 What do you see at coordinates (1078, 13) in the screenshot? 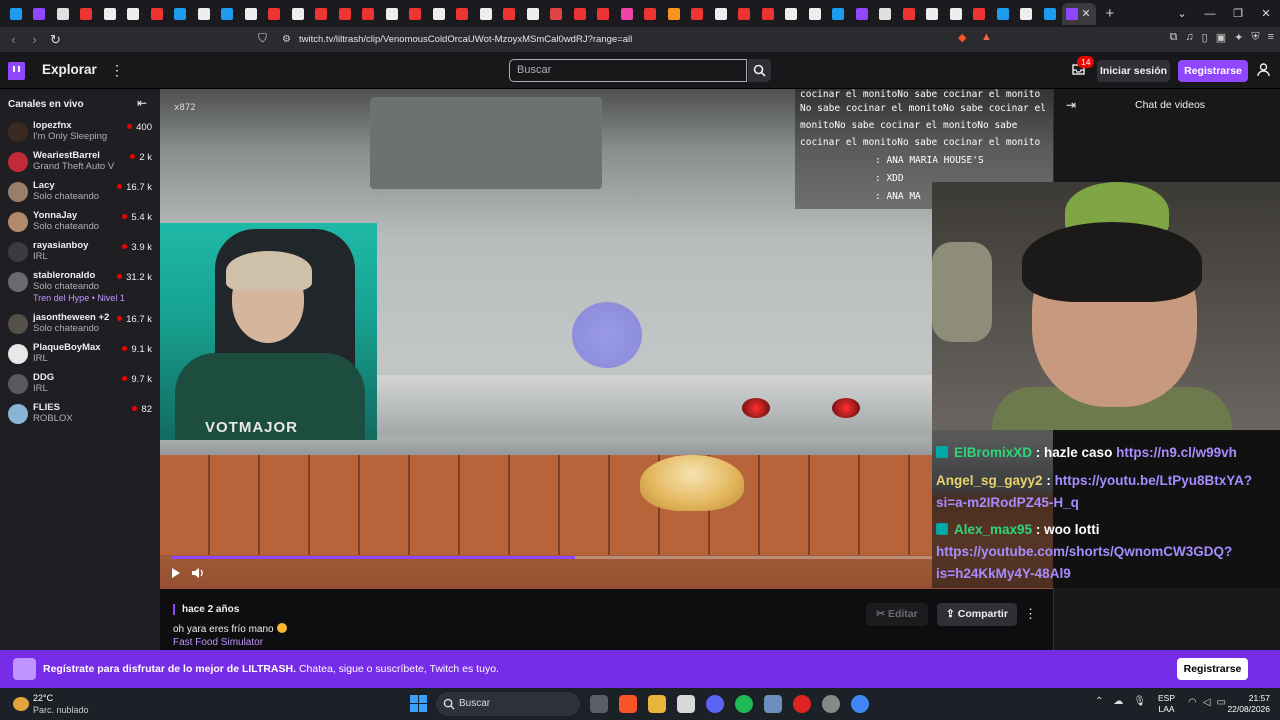
I see `active-browser-tab: ✕` at bounding box center [1078, 13].